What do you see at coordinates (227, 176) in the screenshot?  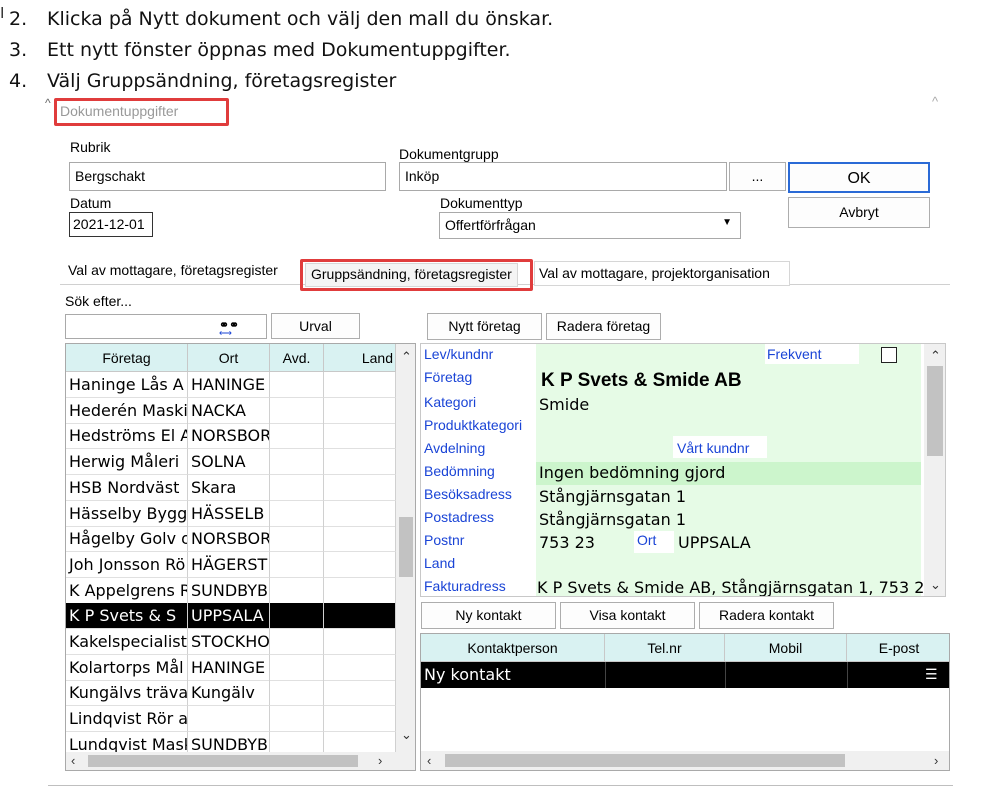 I see `rubrik-input: Bergschakt` at bounding box center [227, 176].